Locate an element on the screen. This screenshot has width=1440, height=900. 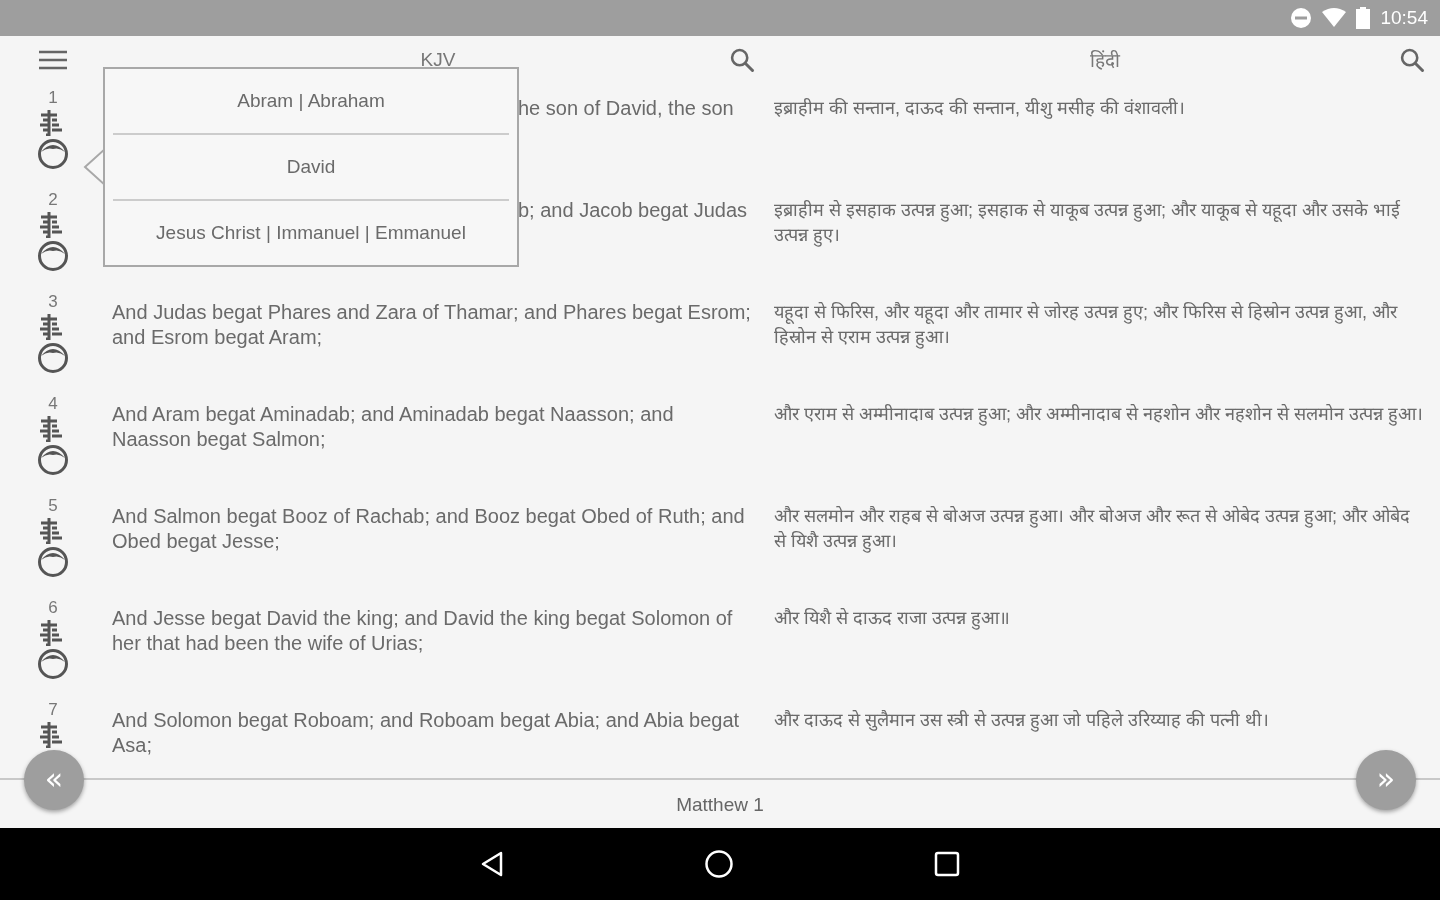
popup-item: David is located at coordinates (311, 167).